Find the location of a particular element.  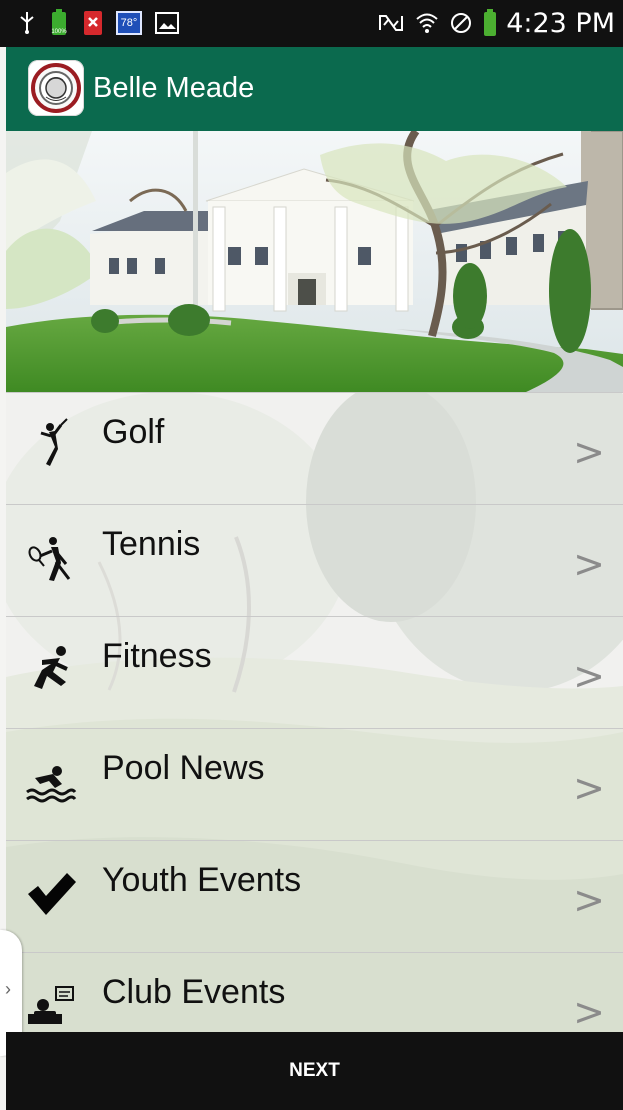

weather-temperature: 78° is located at coordinates (129, 23).